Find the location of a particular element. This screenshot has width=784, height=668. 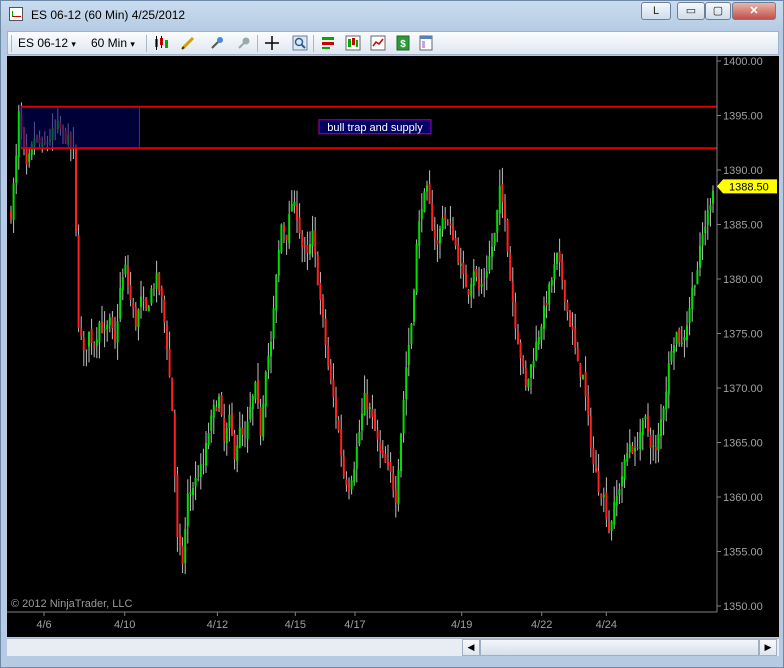

close-button: ✕ is located at coordinates (754, 11).